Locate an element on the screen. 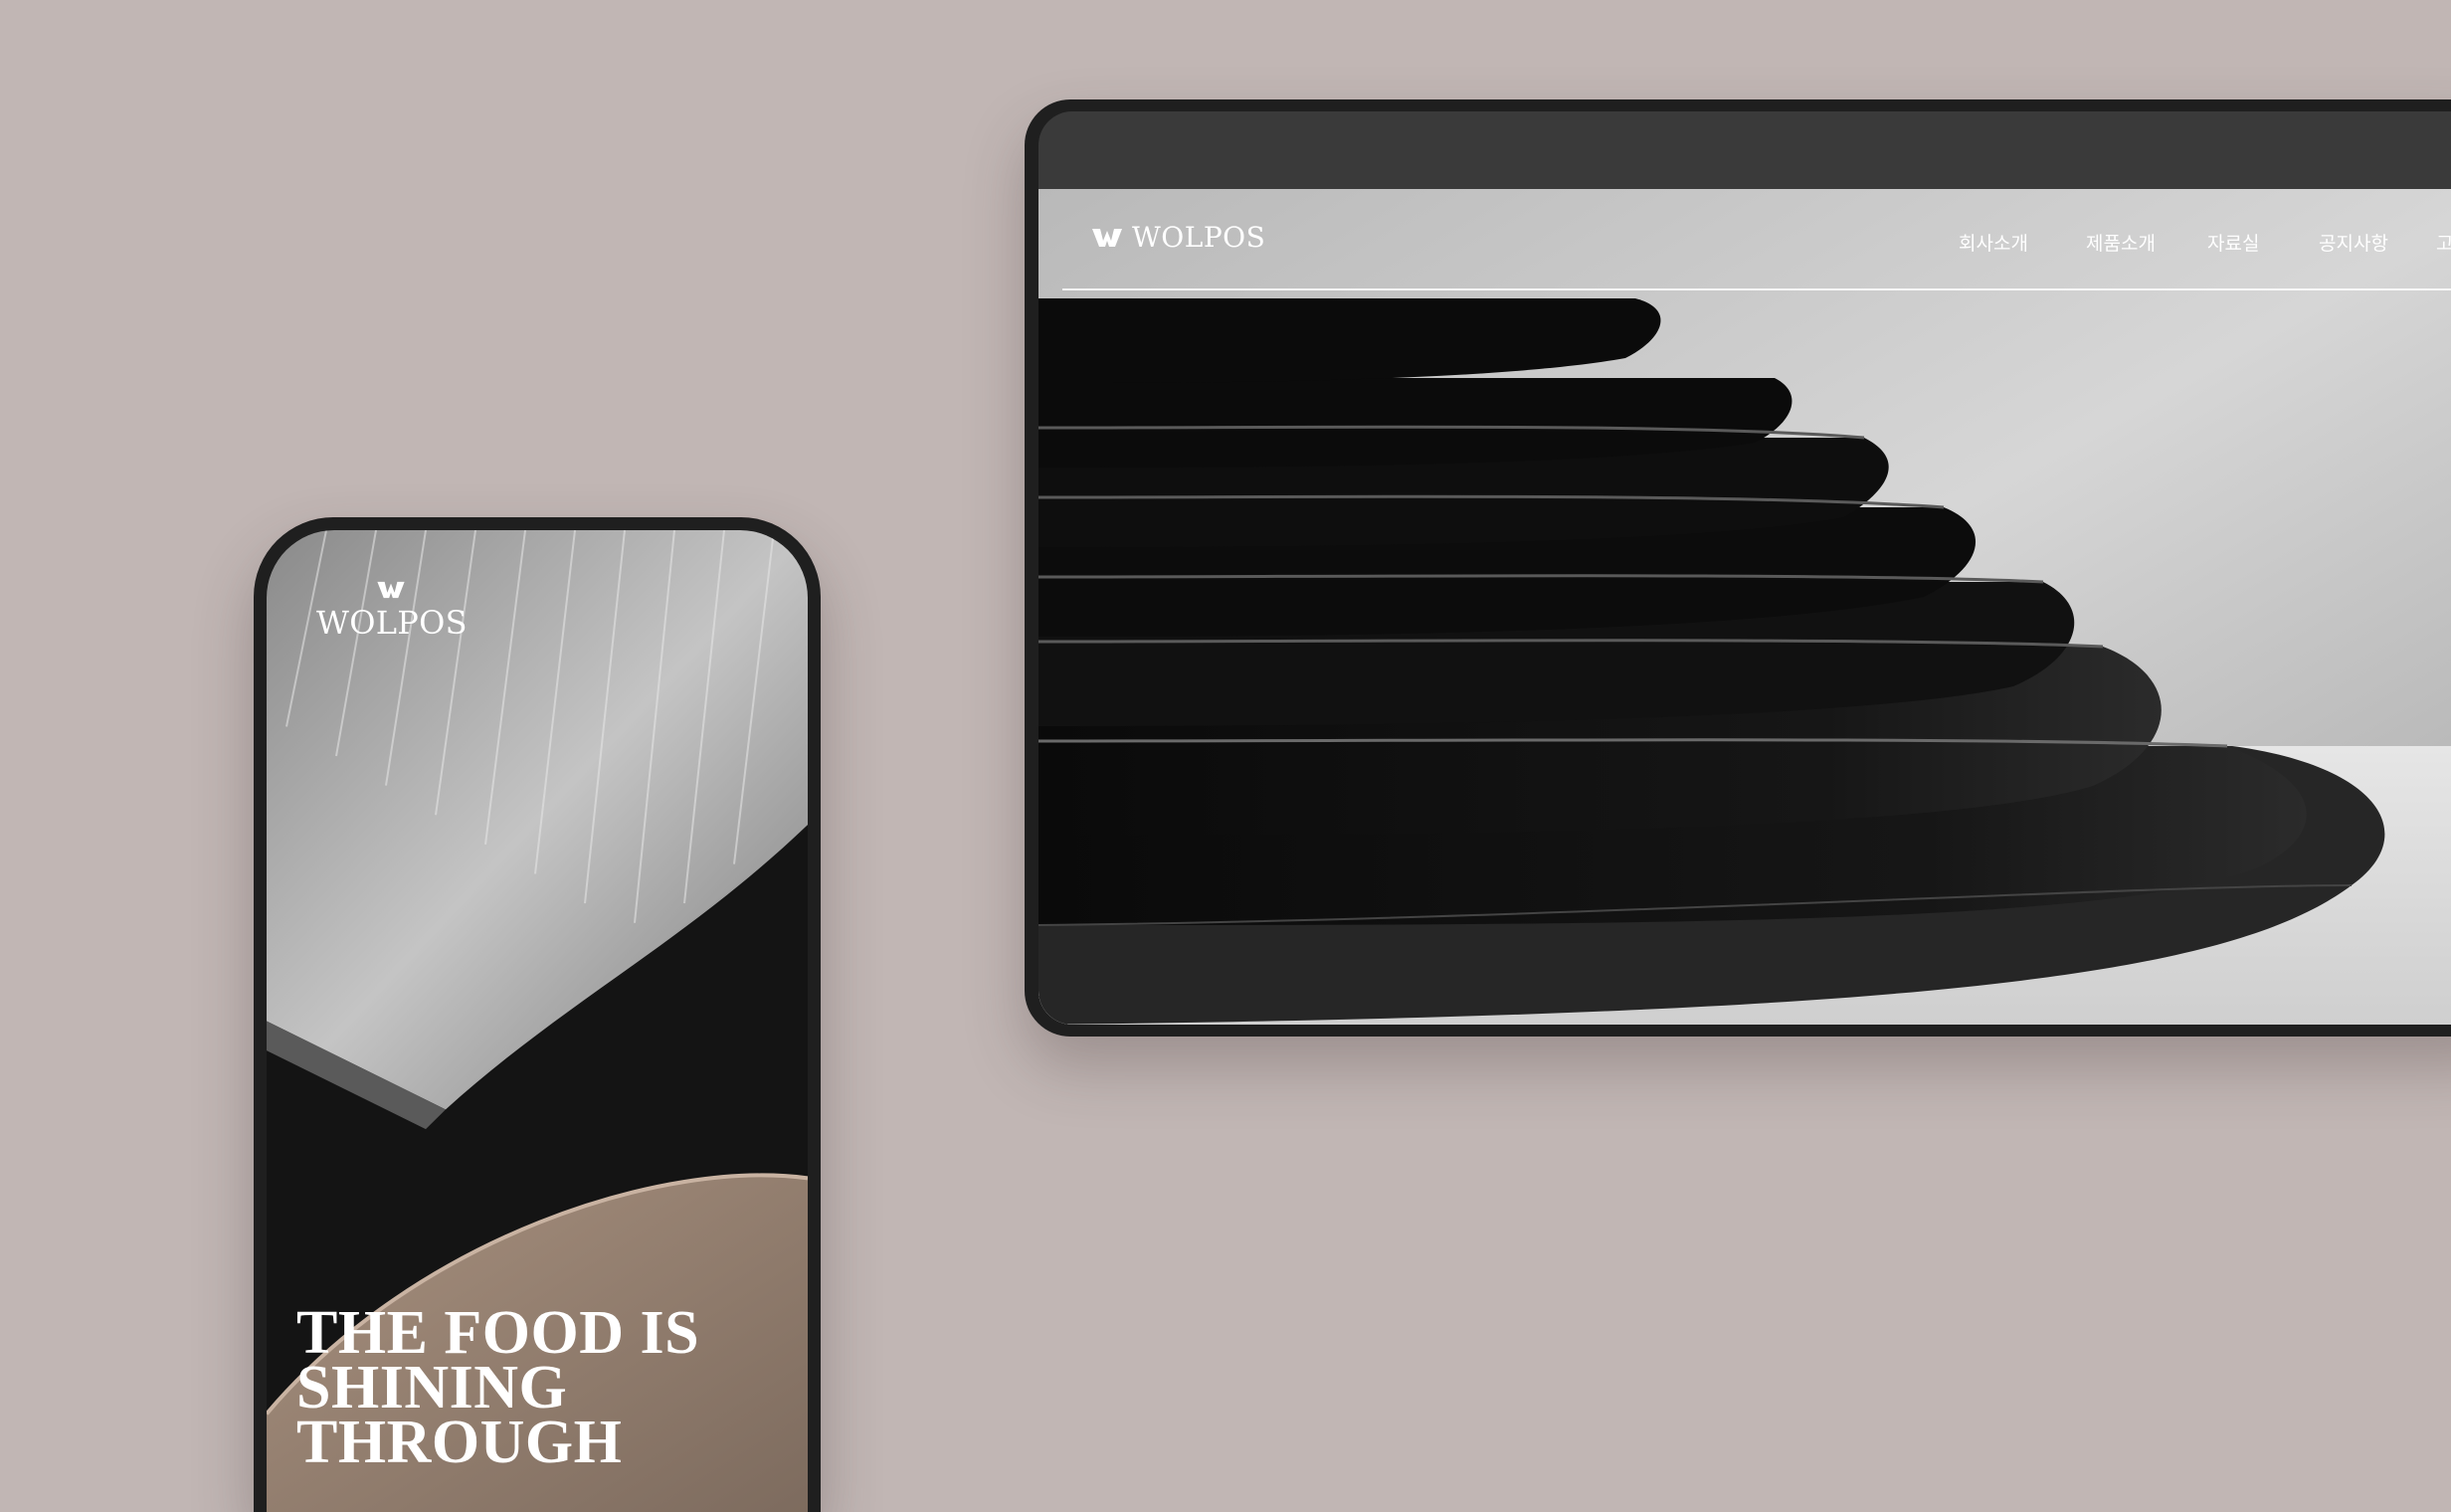  browser-top-bar is located at coordinates (1744, 150).